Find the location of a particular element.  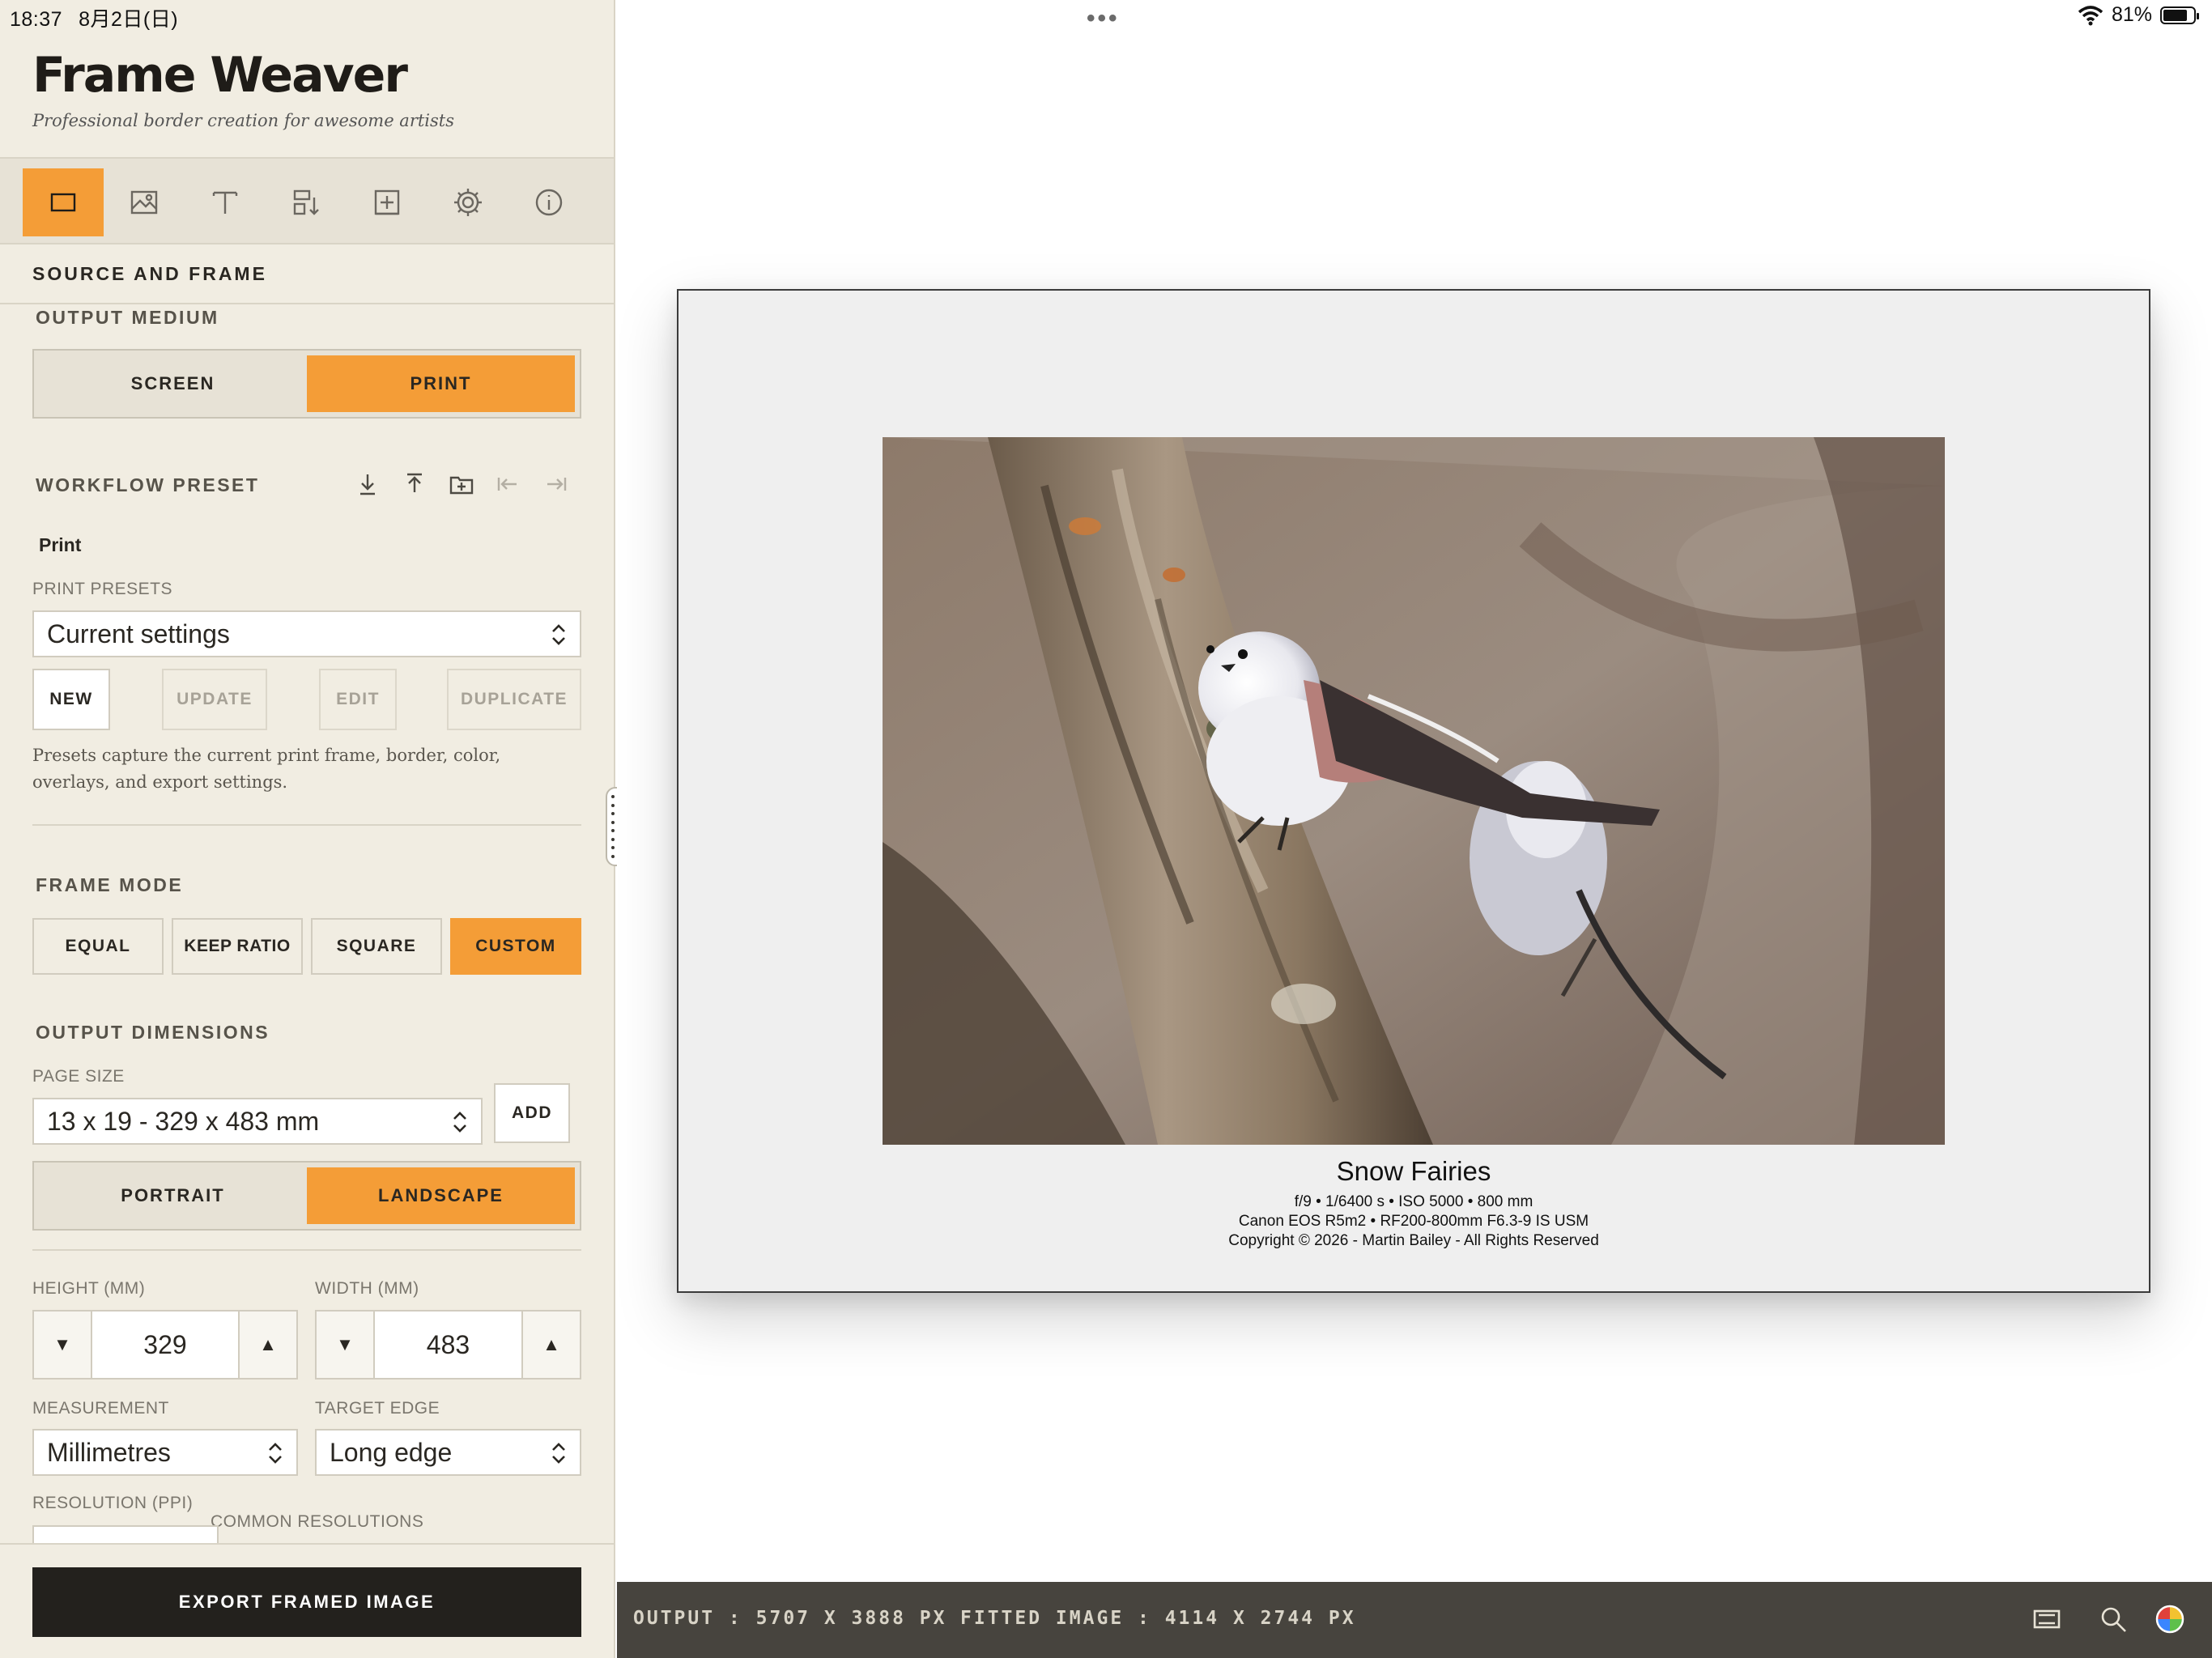

edit-preset-button: EDIT is located at coordinates (358, 699).